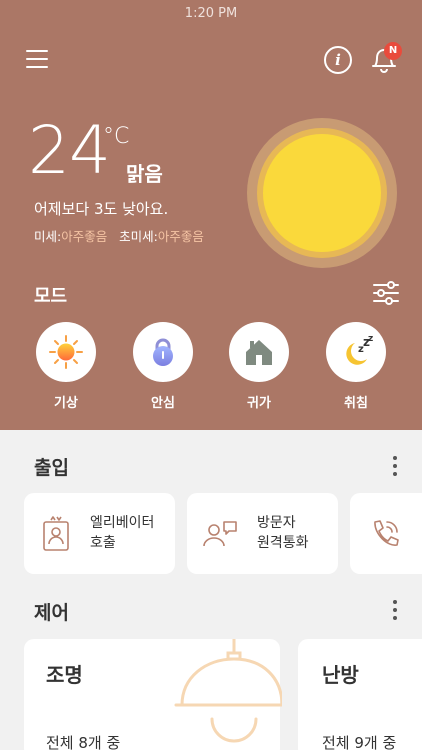 Image resolution: width=422 pixels, height=750 pixels. Describe the element at coordinates (69, 150) in the screenshot. I see `temperature: 24` at that location.